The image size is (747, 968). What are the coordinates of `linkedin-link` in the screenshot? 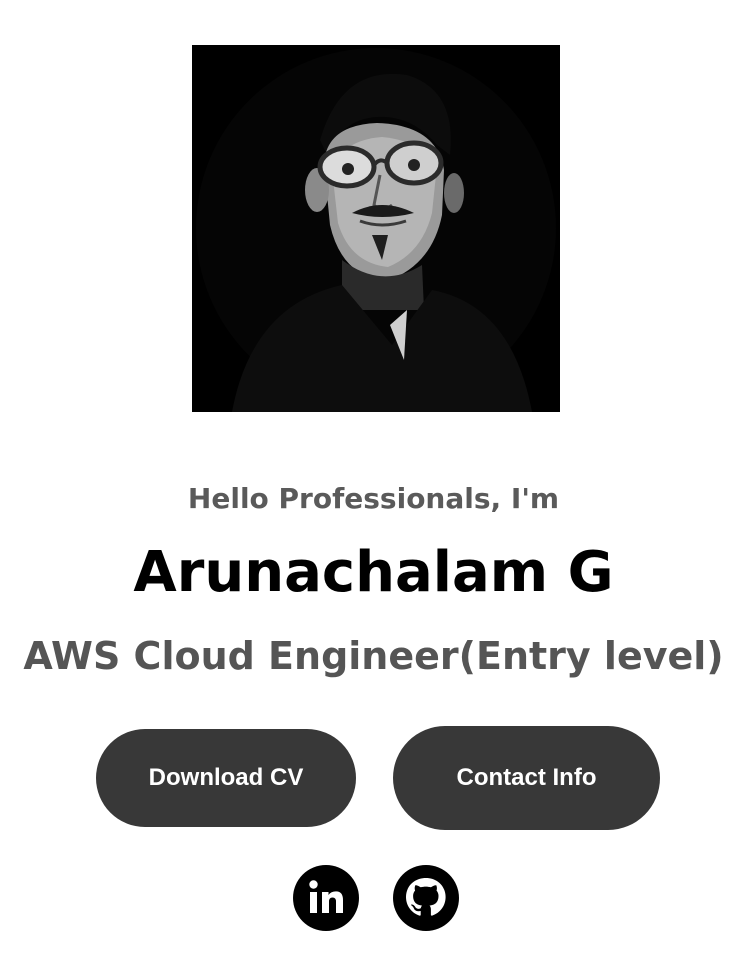 It's located at (326, 898).